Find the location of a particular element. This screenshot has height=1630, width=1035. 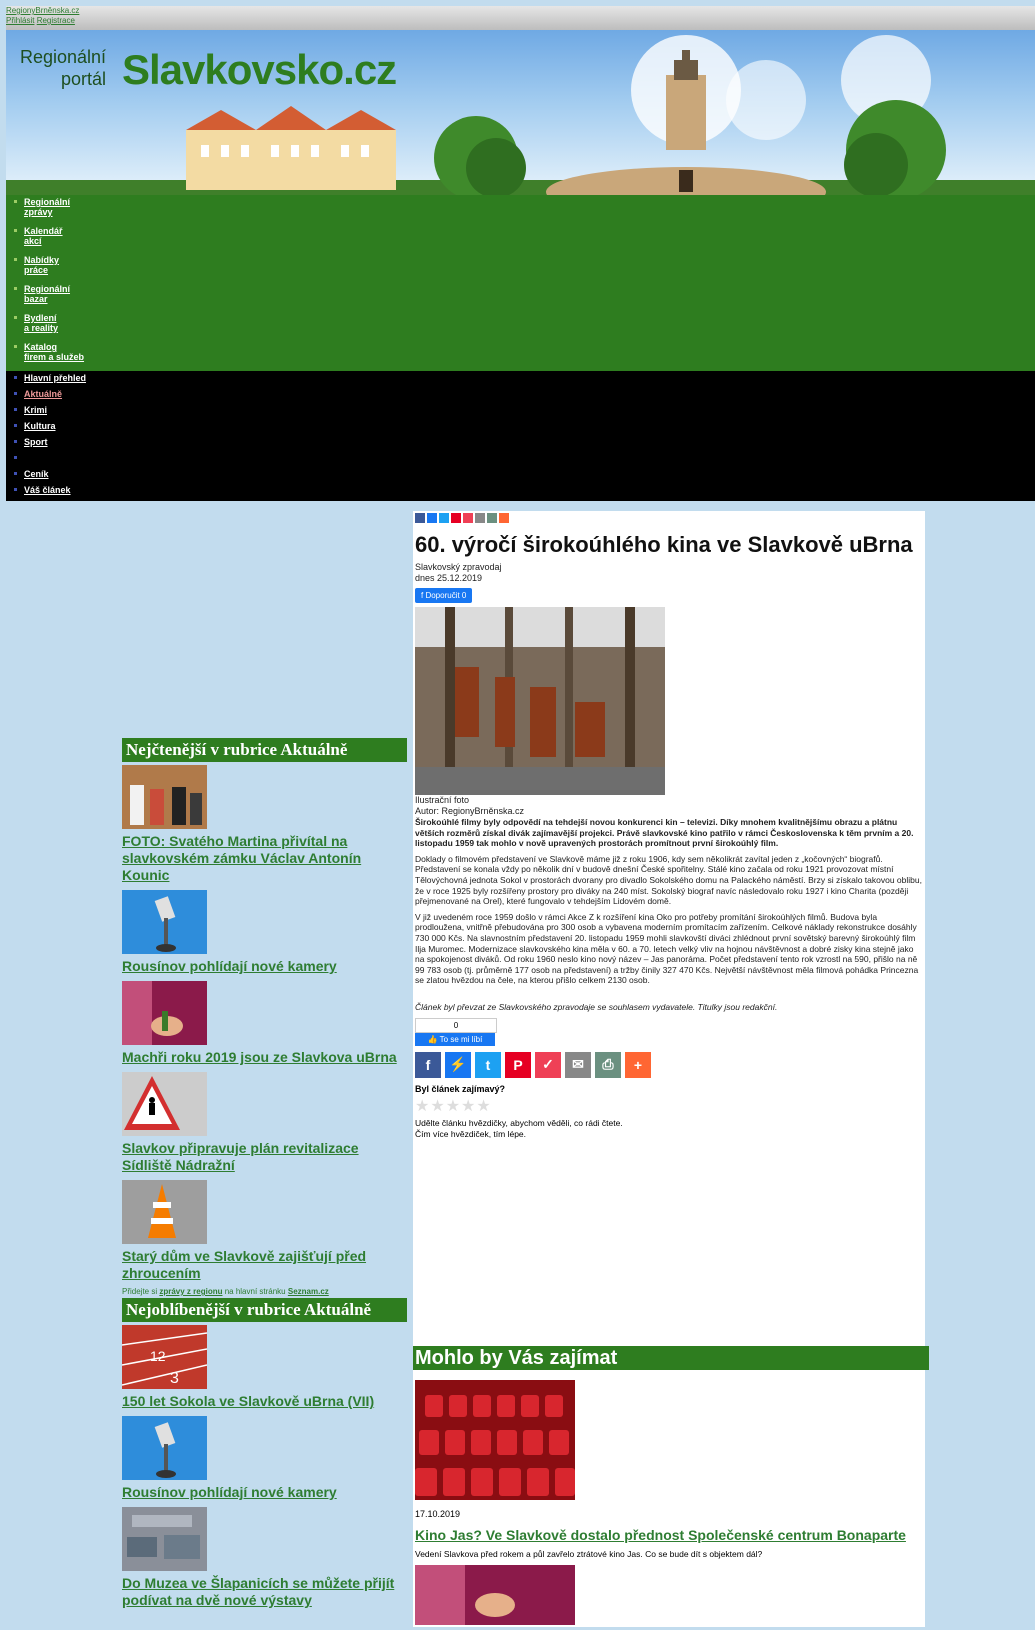

section-nav-item-active: Aktuálně is located at coordinates (524, 394).